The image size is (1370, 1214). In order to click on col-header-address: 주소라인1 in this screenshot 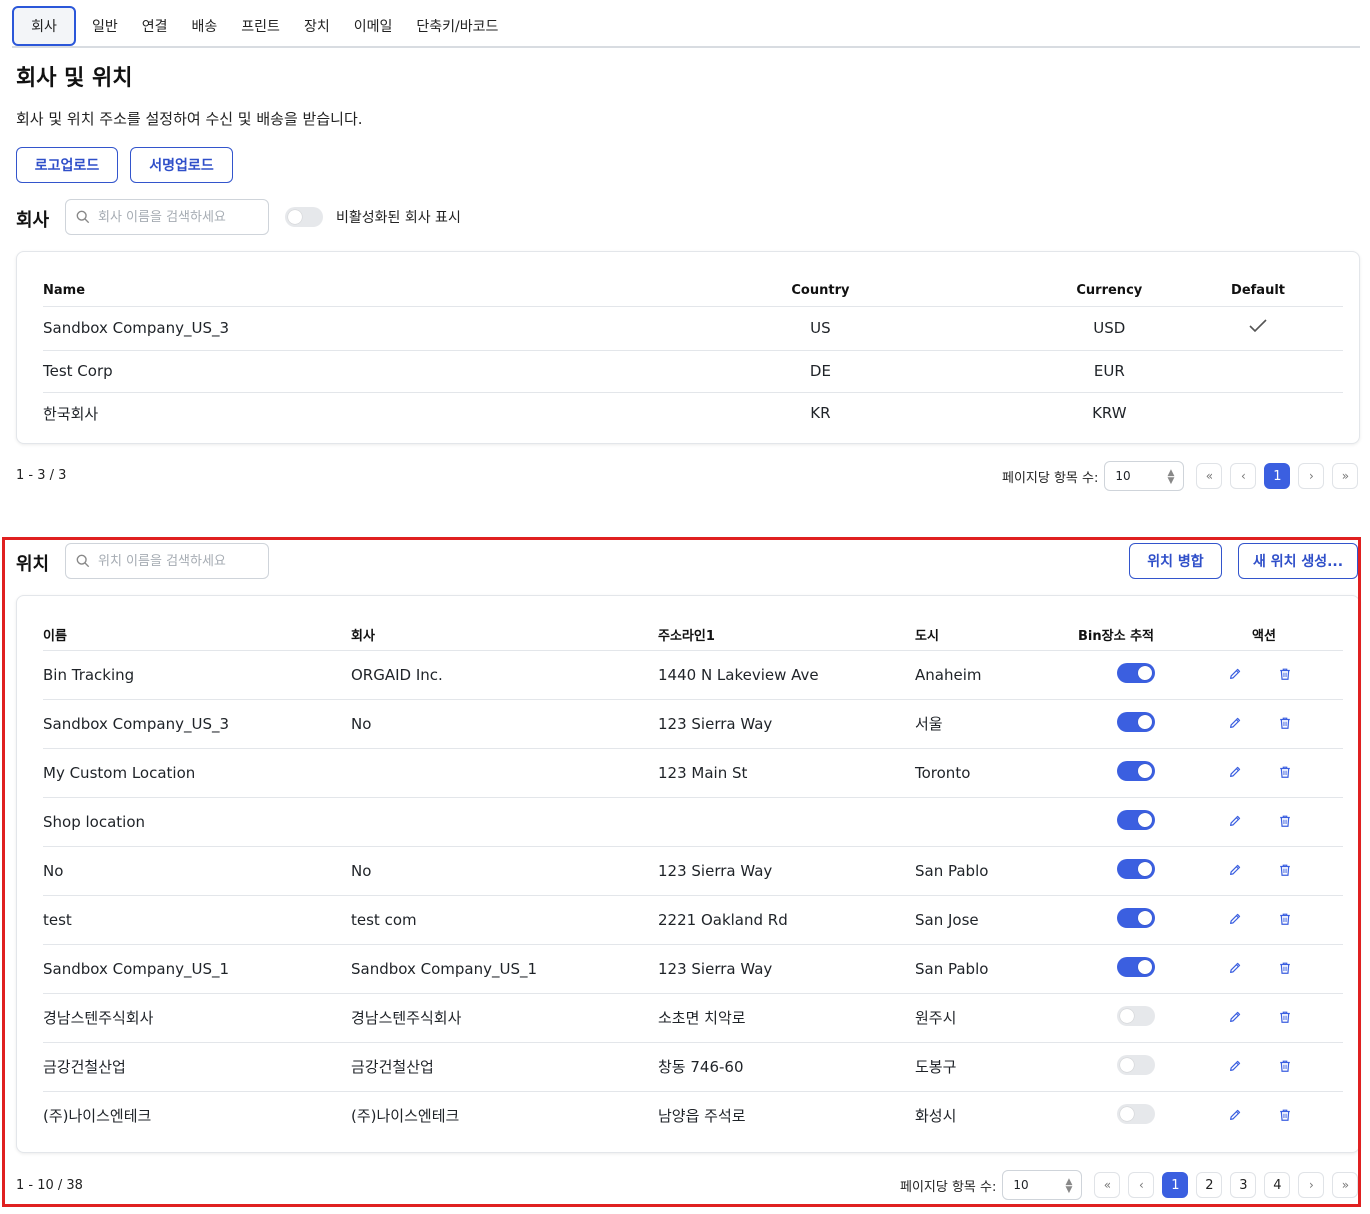, I will do `click(786, 631)`.